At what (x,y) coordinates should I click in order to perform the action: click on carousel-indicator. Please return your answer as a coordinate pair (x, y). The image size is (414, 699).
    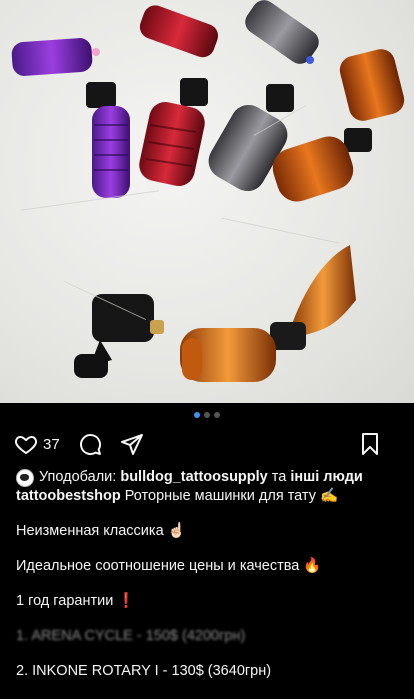
    Looking at the image, I should click on (207, 415).